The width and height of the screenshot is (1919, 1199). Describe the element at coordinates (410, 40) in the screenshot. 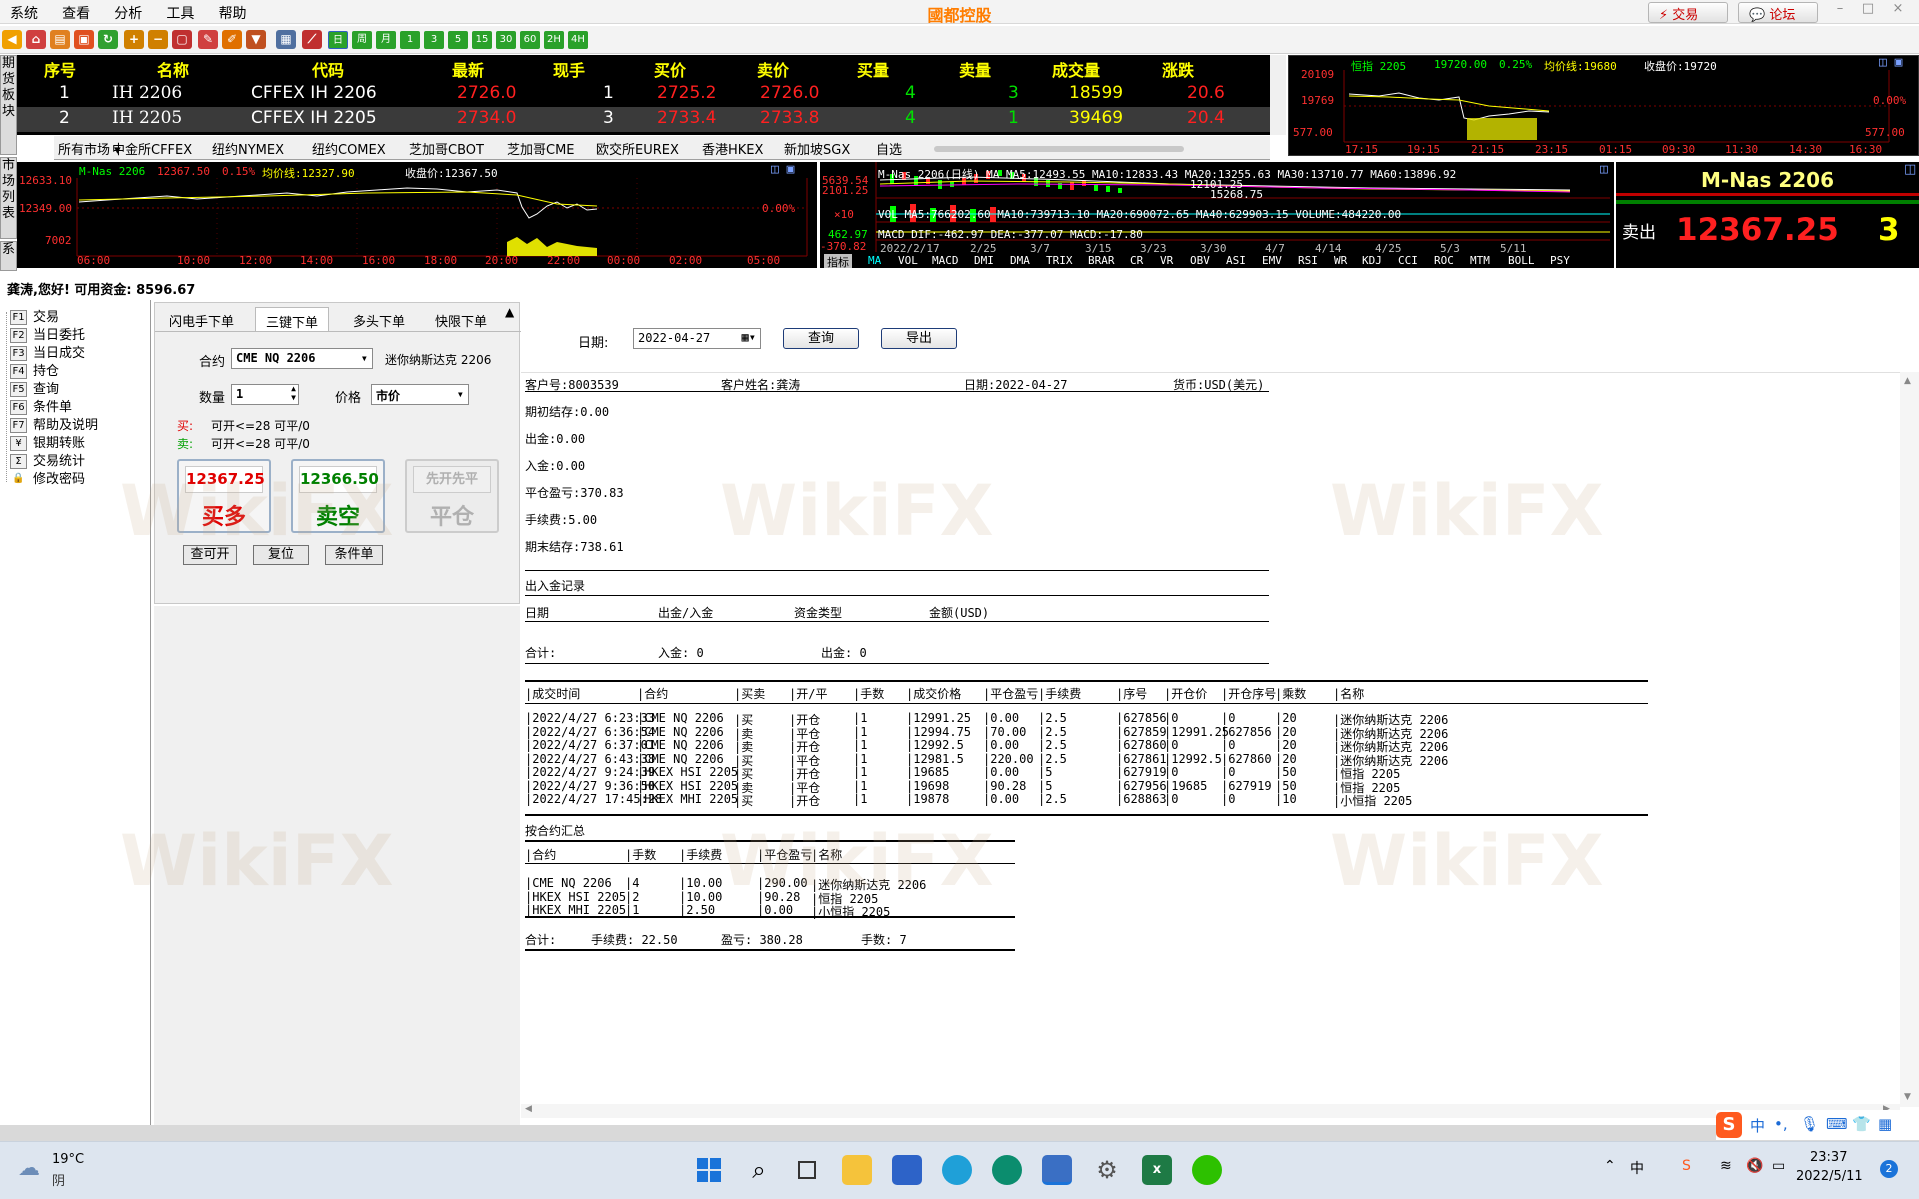

I see `period-1m: 1` at that location.